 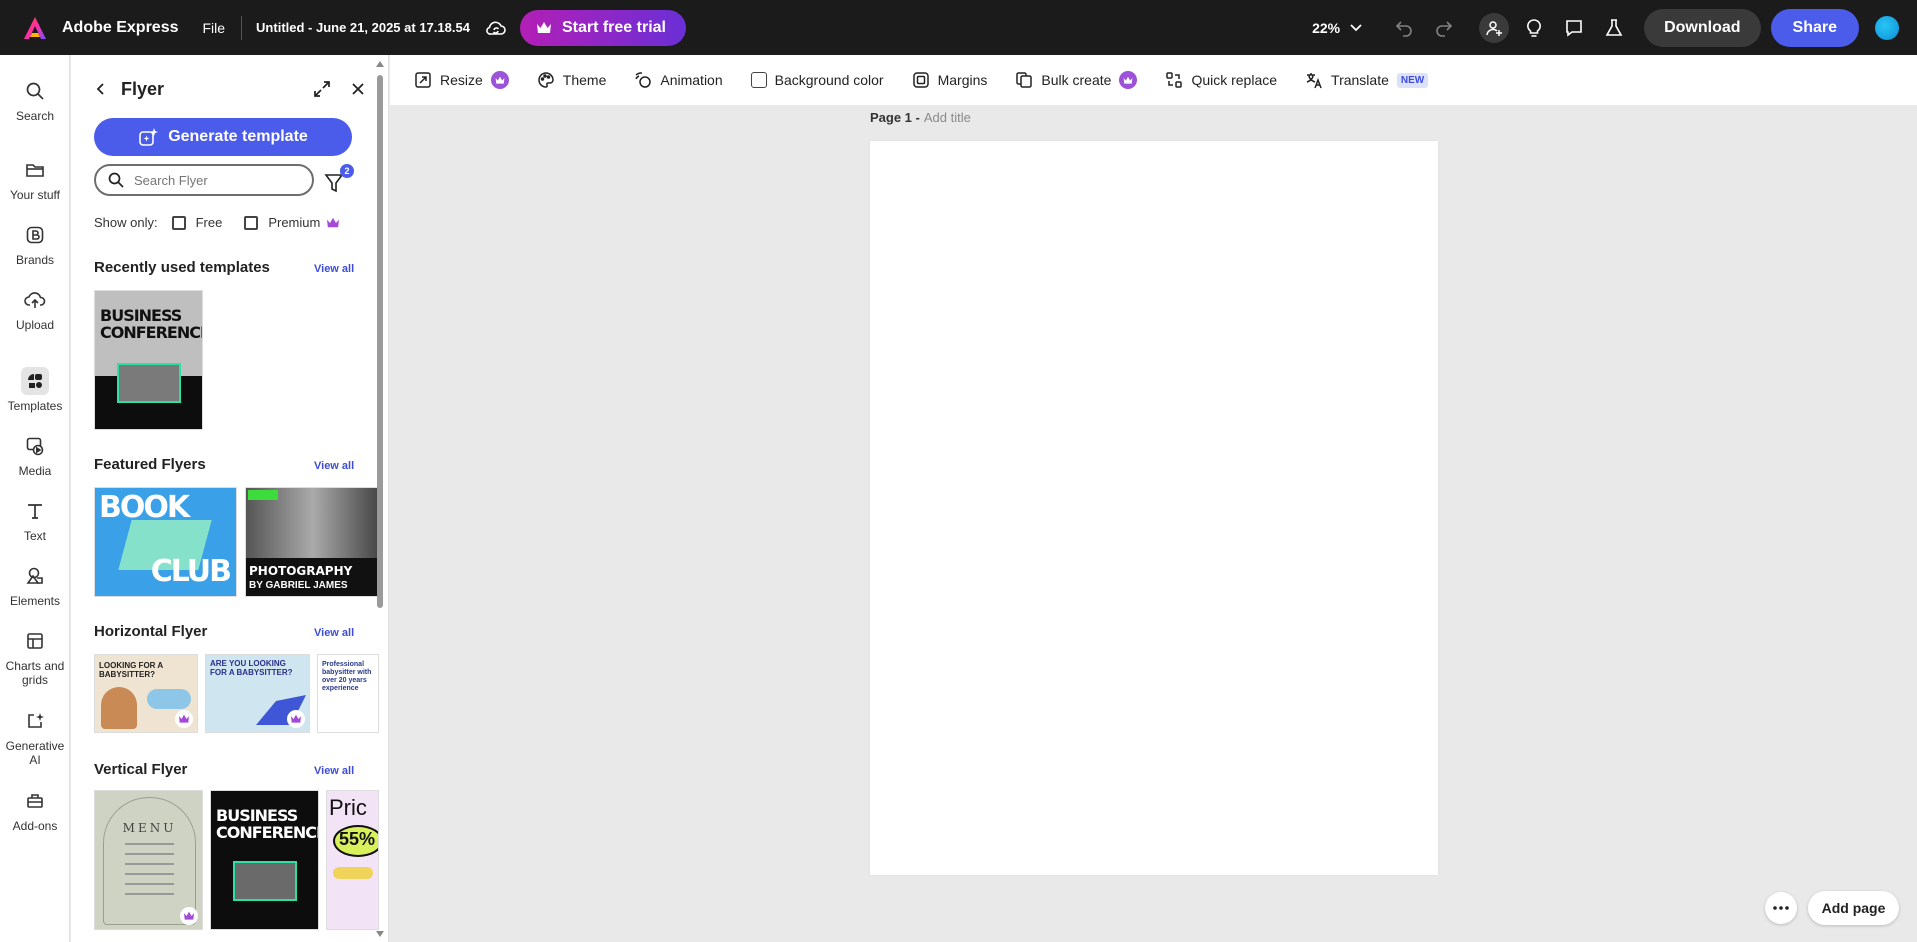 I want to click on rail-item-label: Your stuff, so click(x=35, y=195).